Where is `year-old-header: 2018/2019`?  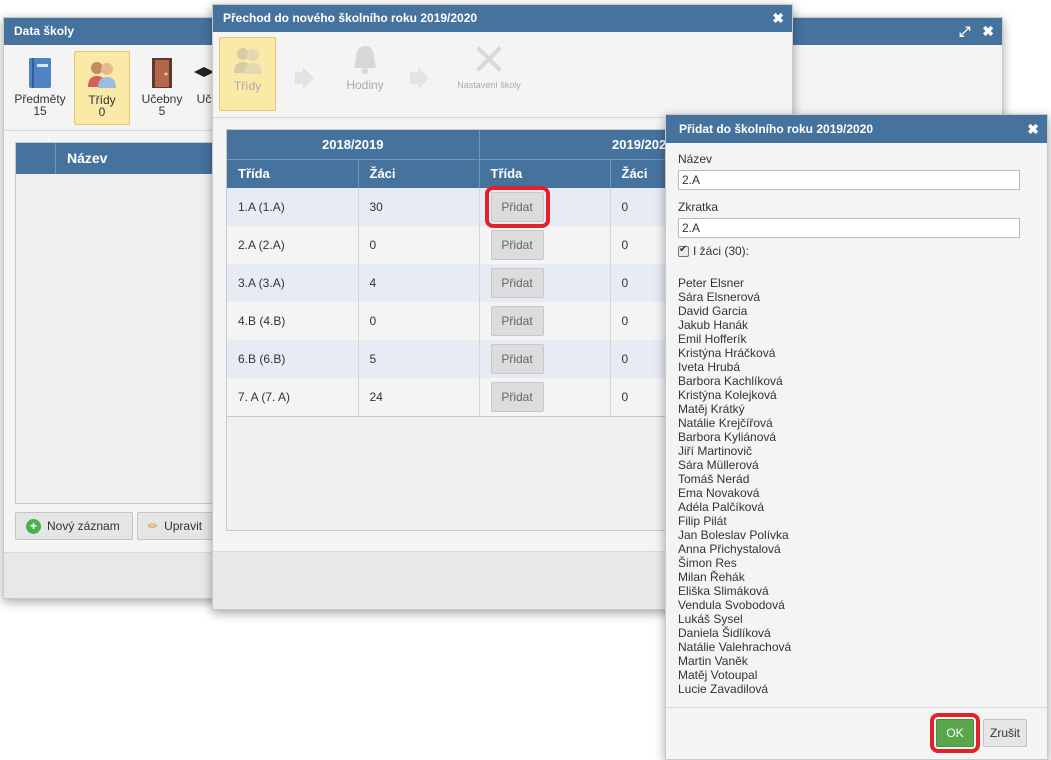 year-old-header: 2018/2019 is located at coordinates (353, 145).